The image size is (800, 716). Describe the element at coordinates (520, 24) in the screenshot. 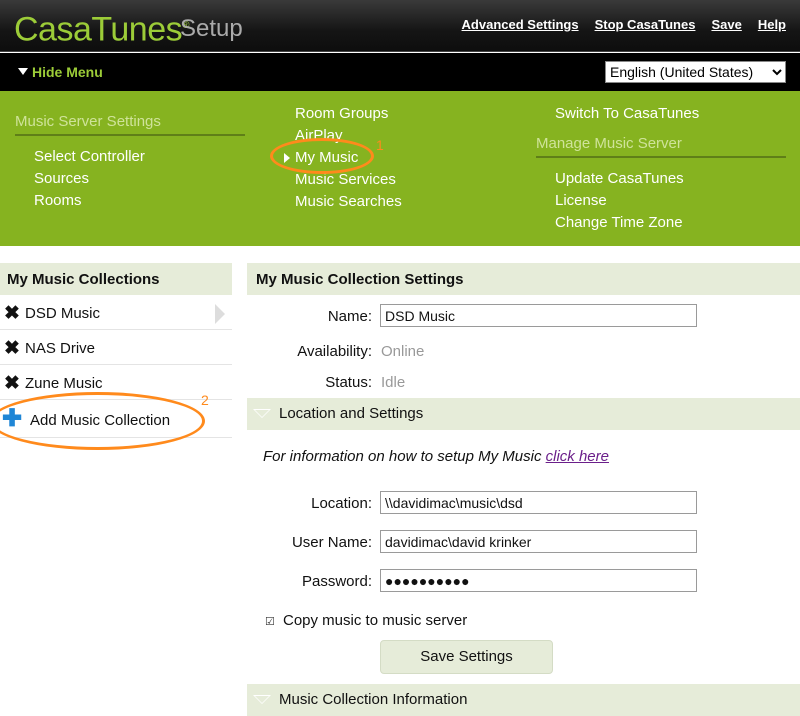

I see `advanced-settings-link: Advanced Settings` at that location.